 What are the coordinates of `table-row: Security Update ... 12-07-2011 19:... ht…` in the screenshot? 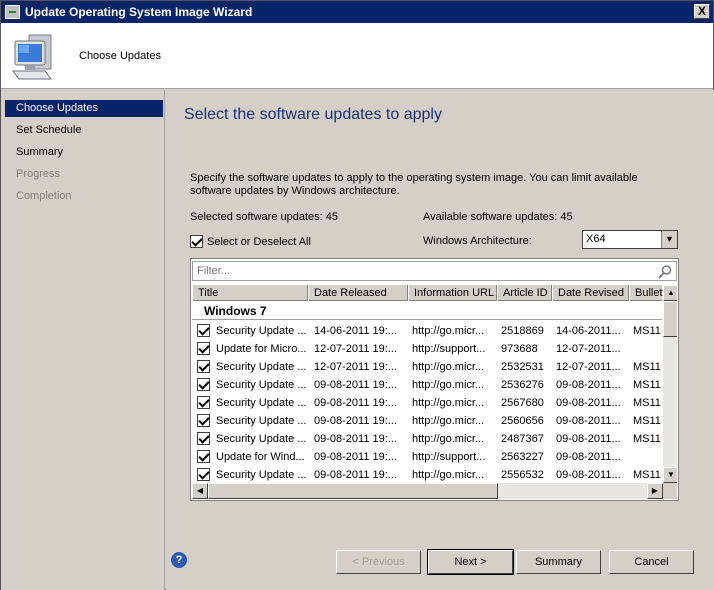 It's located at (427, 367).